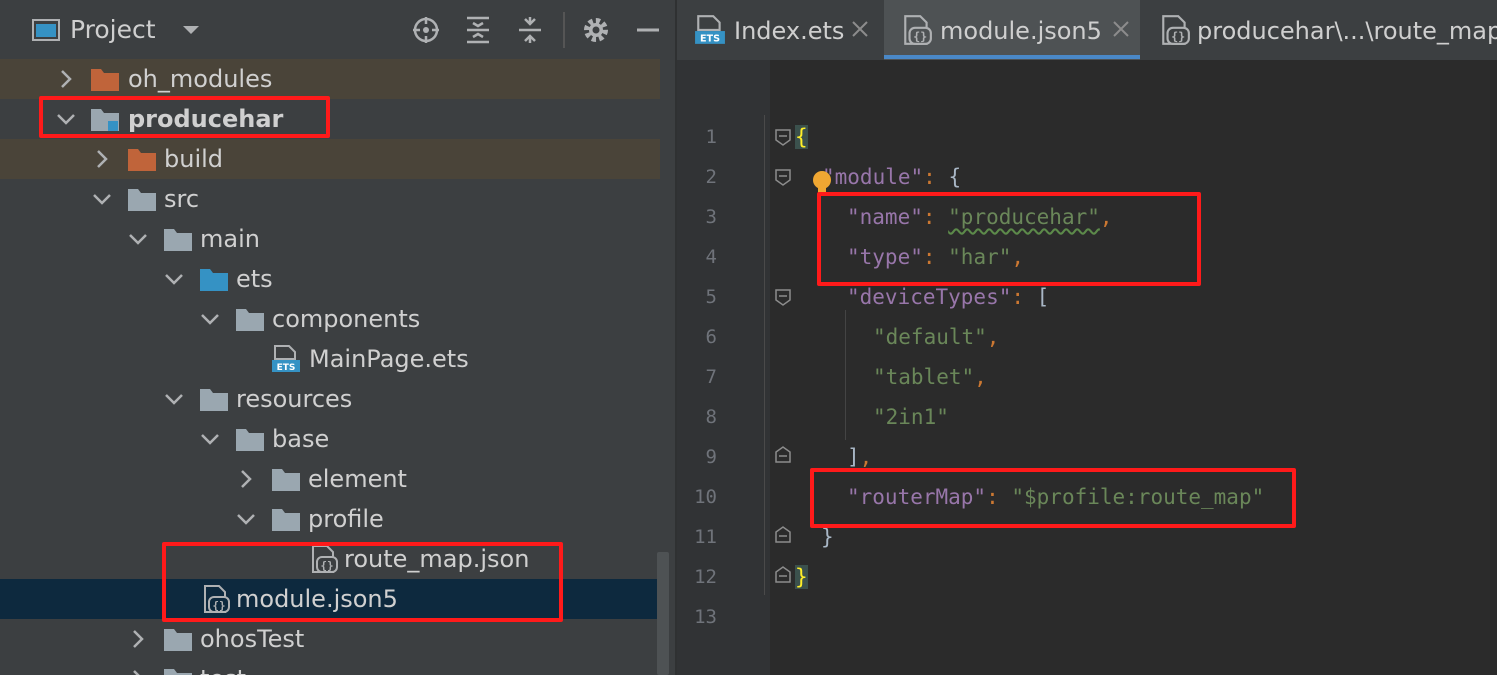 Image resolution: width=1497 pixels, height=675 pixels. I want to click on json-array-value: "2in1", so click(911, 417).